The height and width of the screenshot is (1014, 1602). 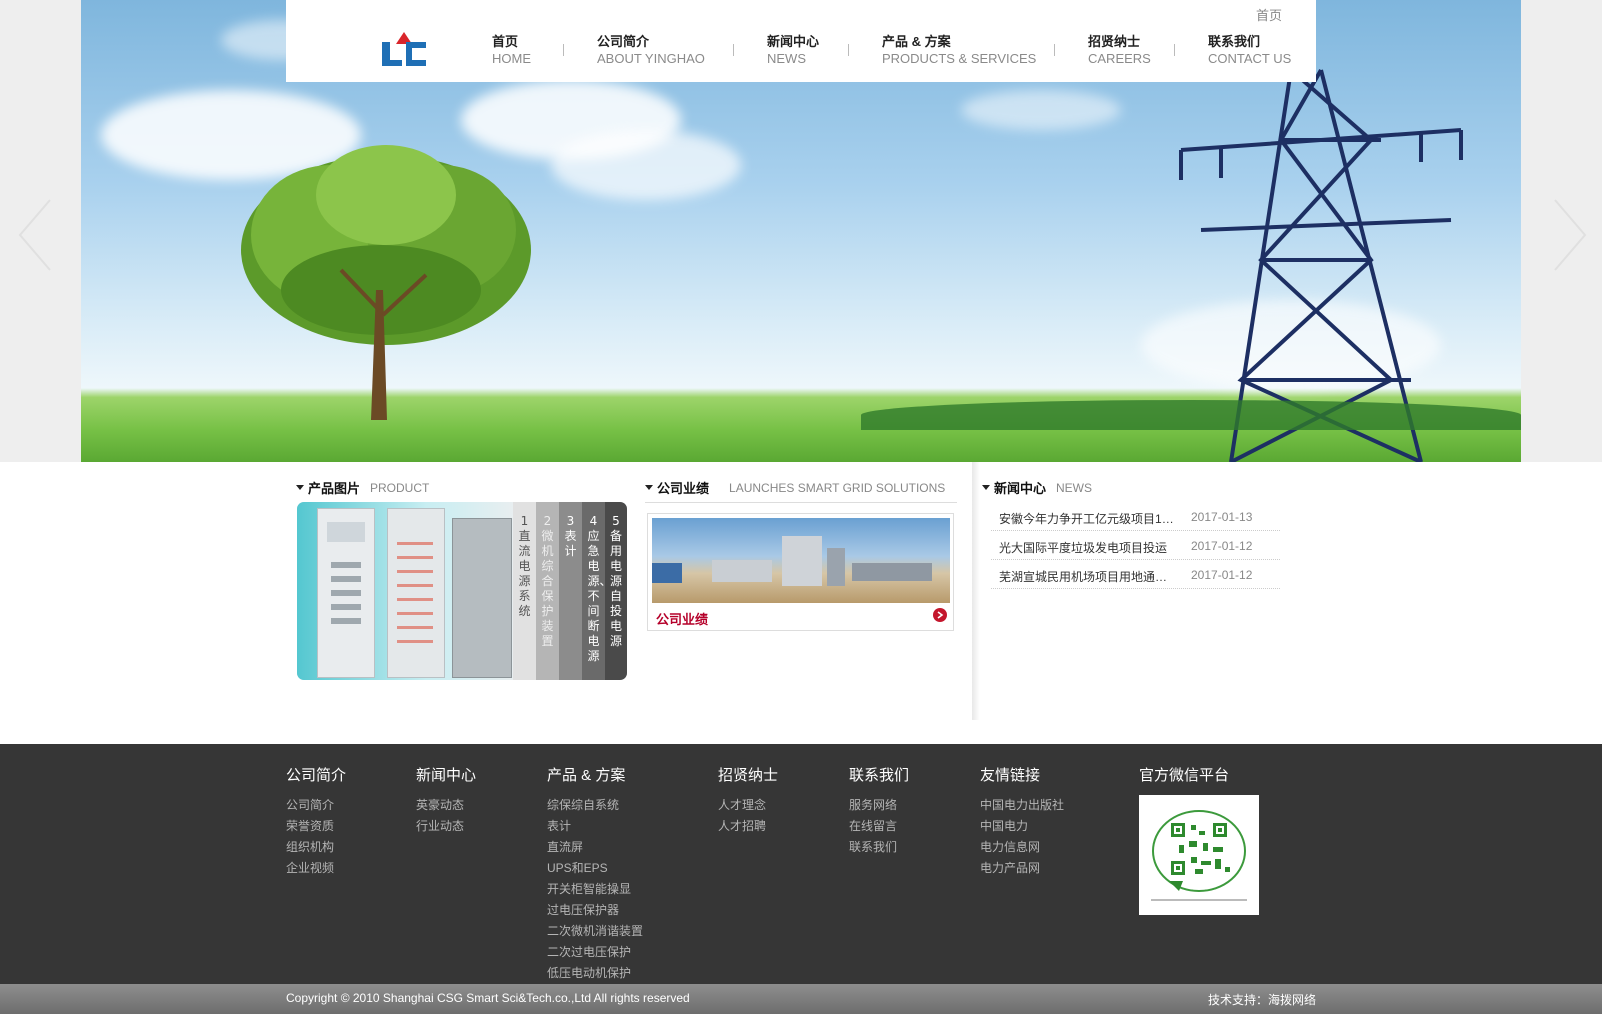 I want to click on nav-about: 公司简介 ABOUT YINGHAO, so click(x=651, y=51).